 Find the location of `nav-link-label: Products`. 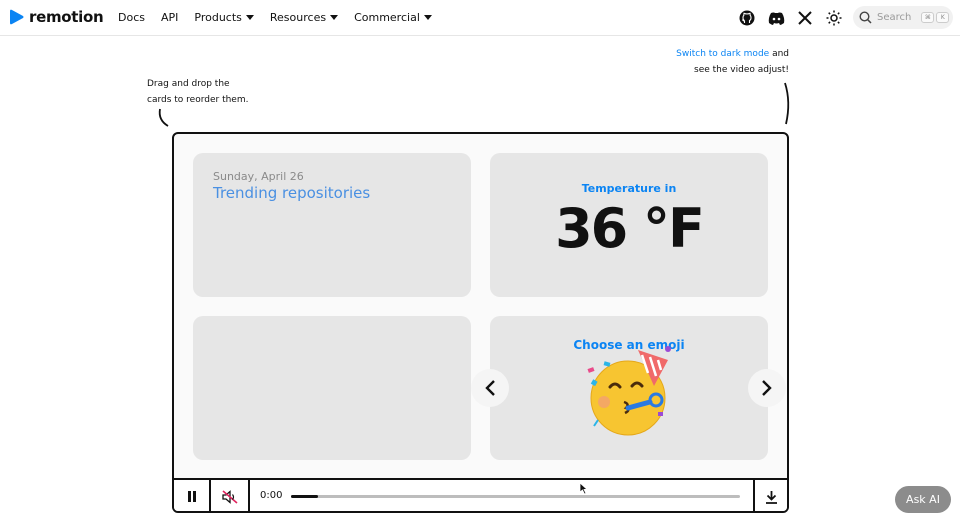

nav-link-label: Products is located at coordinates (218, 17).